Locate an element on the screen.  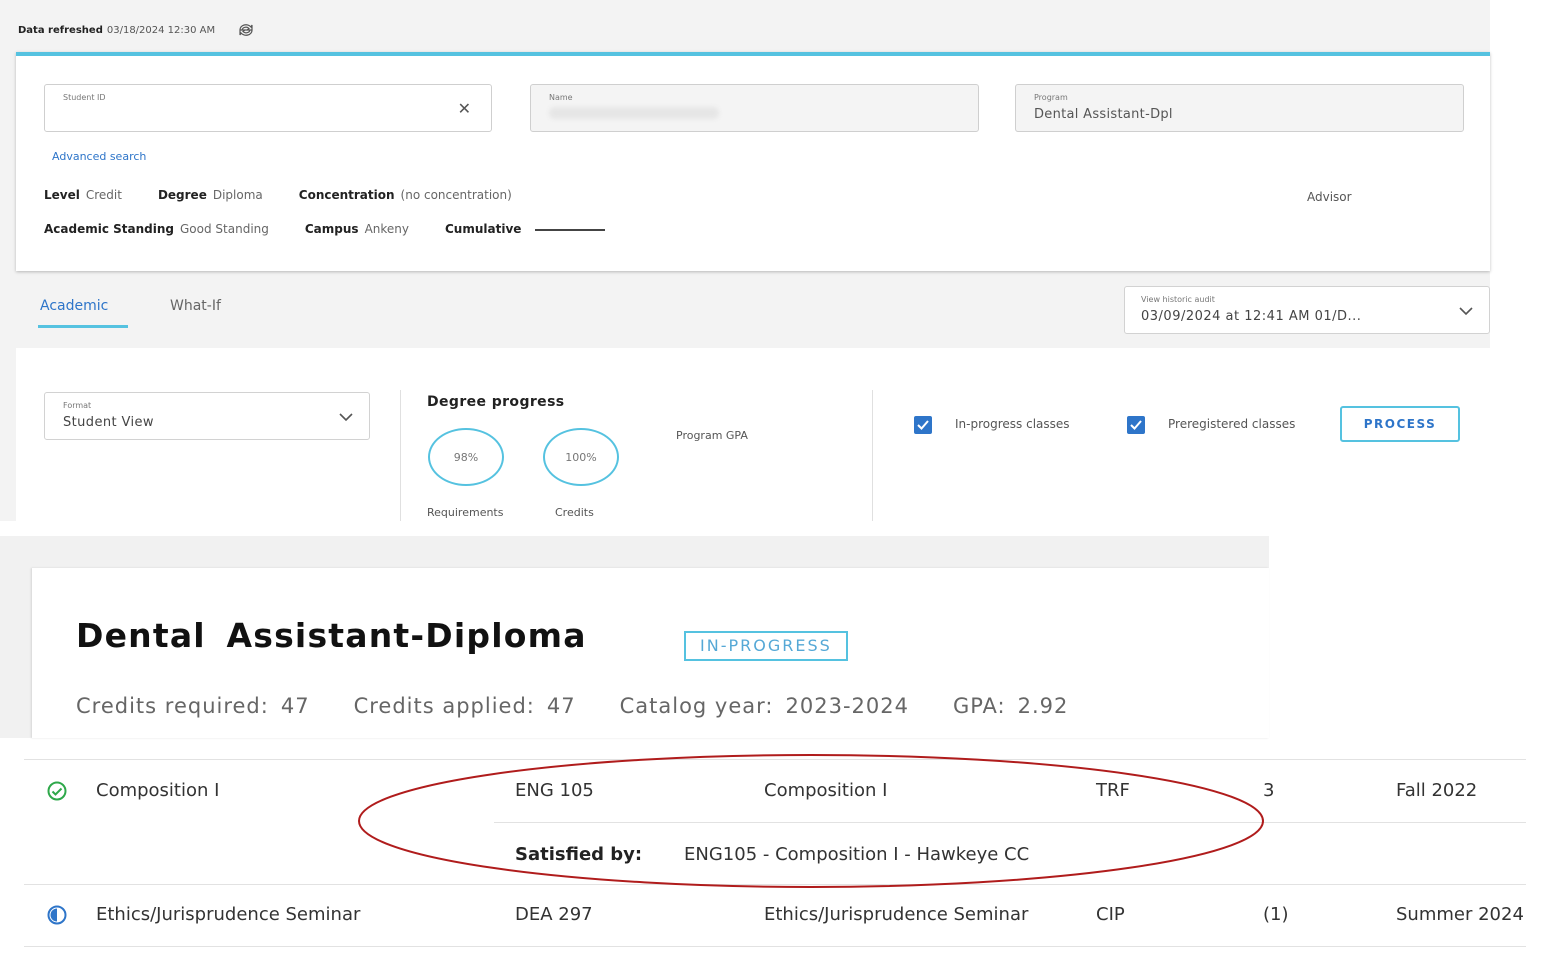
process-button: PROCESS is located at coordinates (1400, 424).